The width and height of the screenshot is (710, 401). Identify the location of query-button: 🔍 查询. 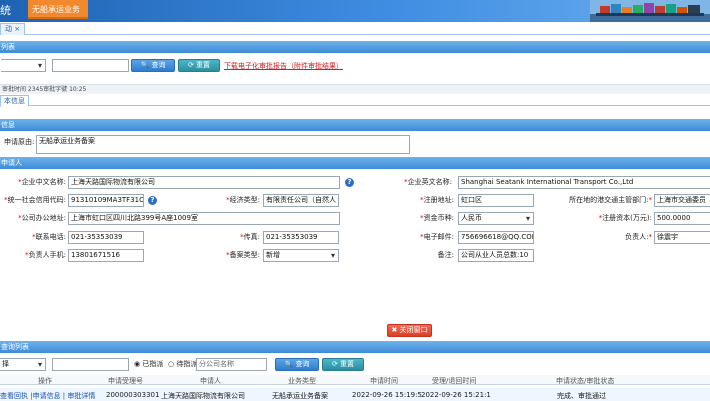
(297, 364).